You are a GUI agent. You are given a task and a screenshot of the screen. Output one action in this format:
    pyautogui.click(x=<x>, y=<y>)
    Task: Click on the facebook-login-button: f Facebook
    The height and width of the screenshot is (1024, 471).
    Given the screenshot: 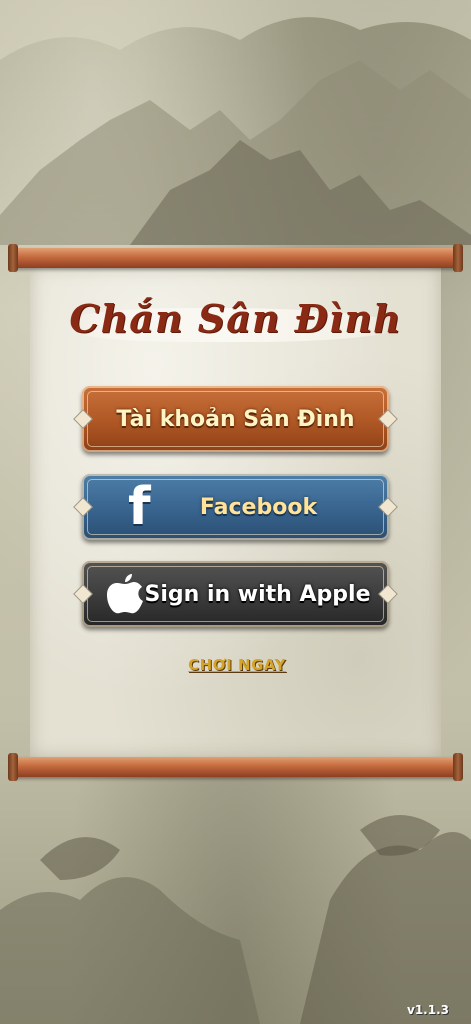 What is the action you would take?
    pyautogui.click(x=235, y=507)
    